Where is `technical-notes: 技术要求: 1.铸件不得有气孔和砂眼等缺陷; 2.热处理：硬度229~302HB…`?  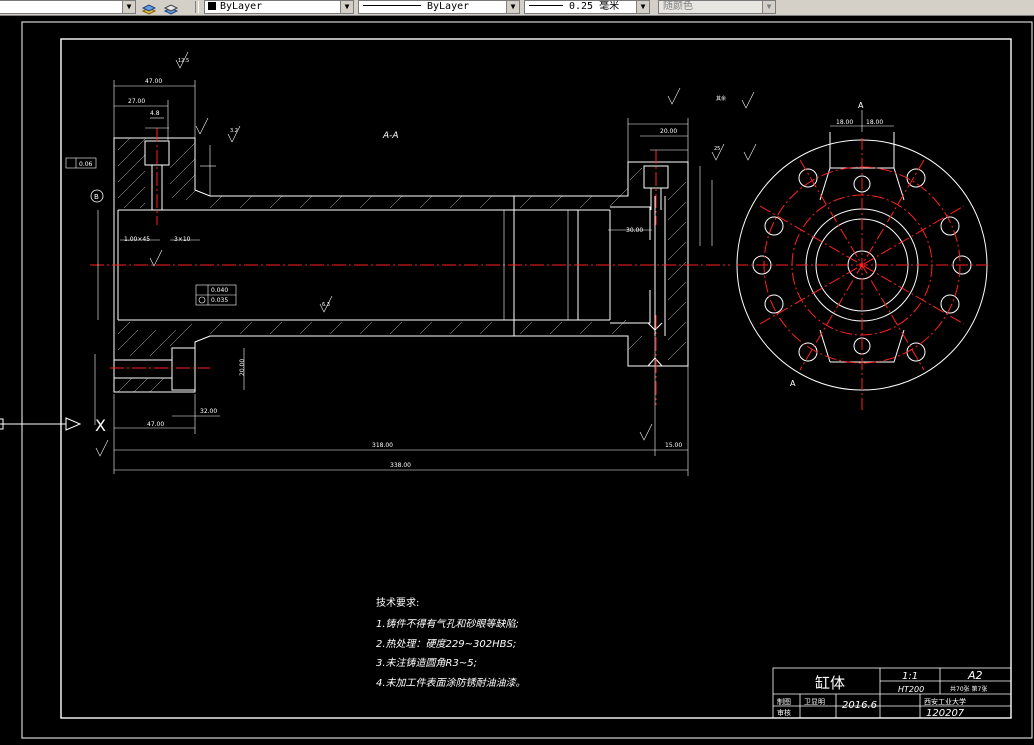 technical-notes: 技术要求: 1.铸件不得有气孔和砂眼等缺陷; 2.热处理：硬度229~302HB… is located at coordinates (451, 642).